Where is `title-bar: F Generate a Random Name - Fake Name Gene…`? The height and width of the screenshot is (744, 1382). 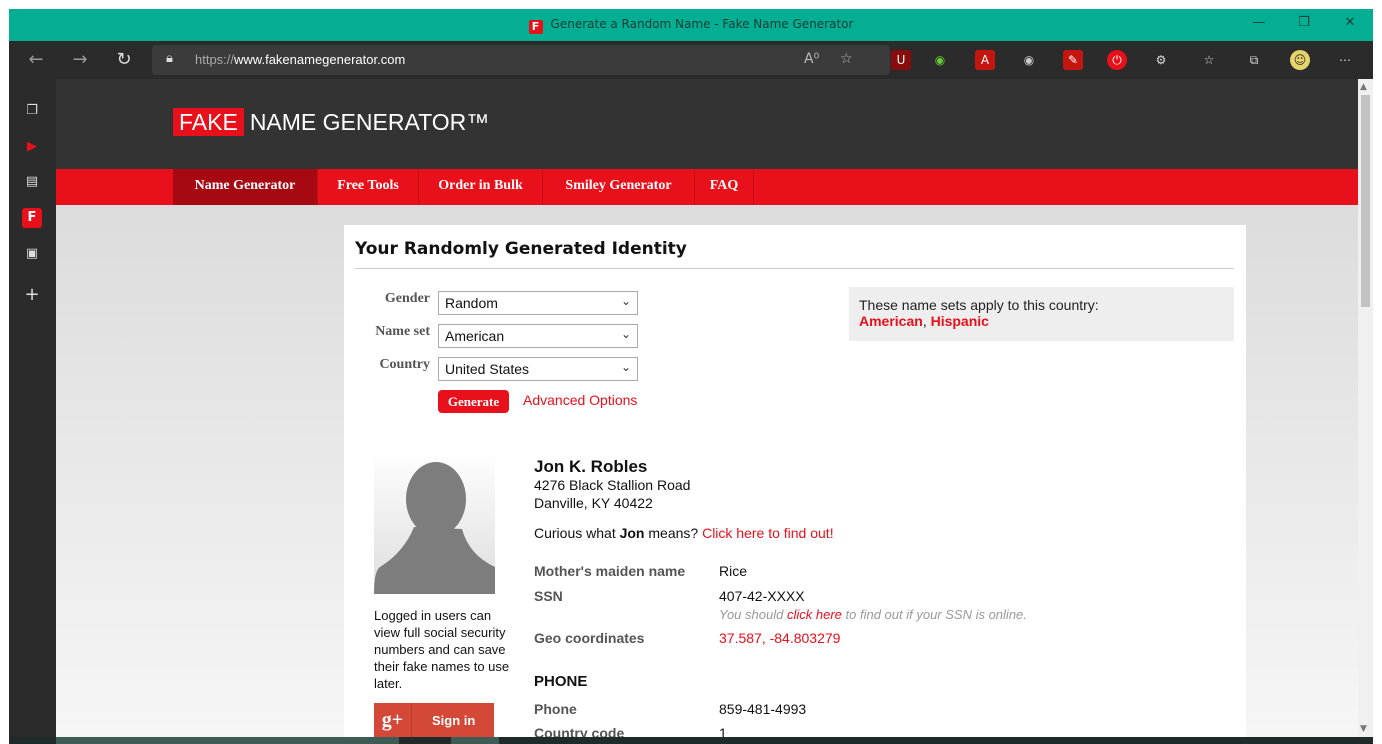 title-bar: F Generate a Random Name - Fake Name Gene… is located at coordinates (691, 25).